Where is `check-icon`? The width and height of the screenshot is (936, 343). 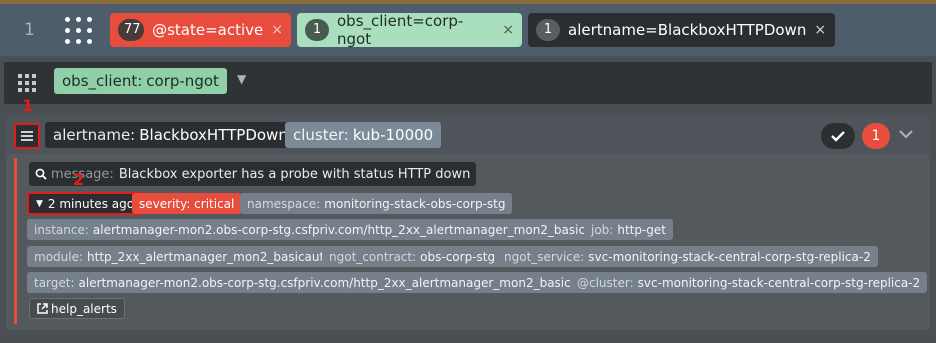 check-icon is located at coordinates (838, 136).